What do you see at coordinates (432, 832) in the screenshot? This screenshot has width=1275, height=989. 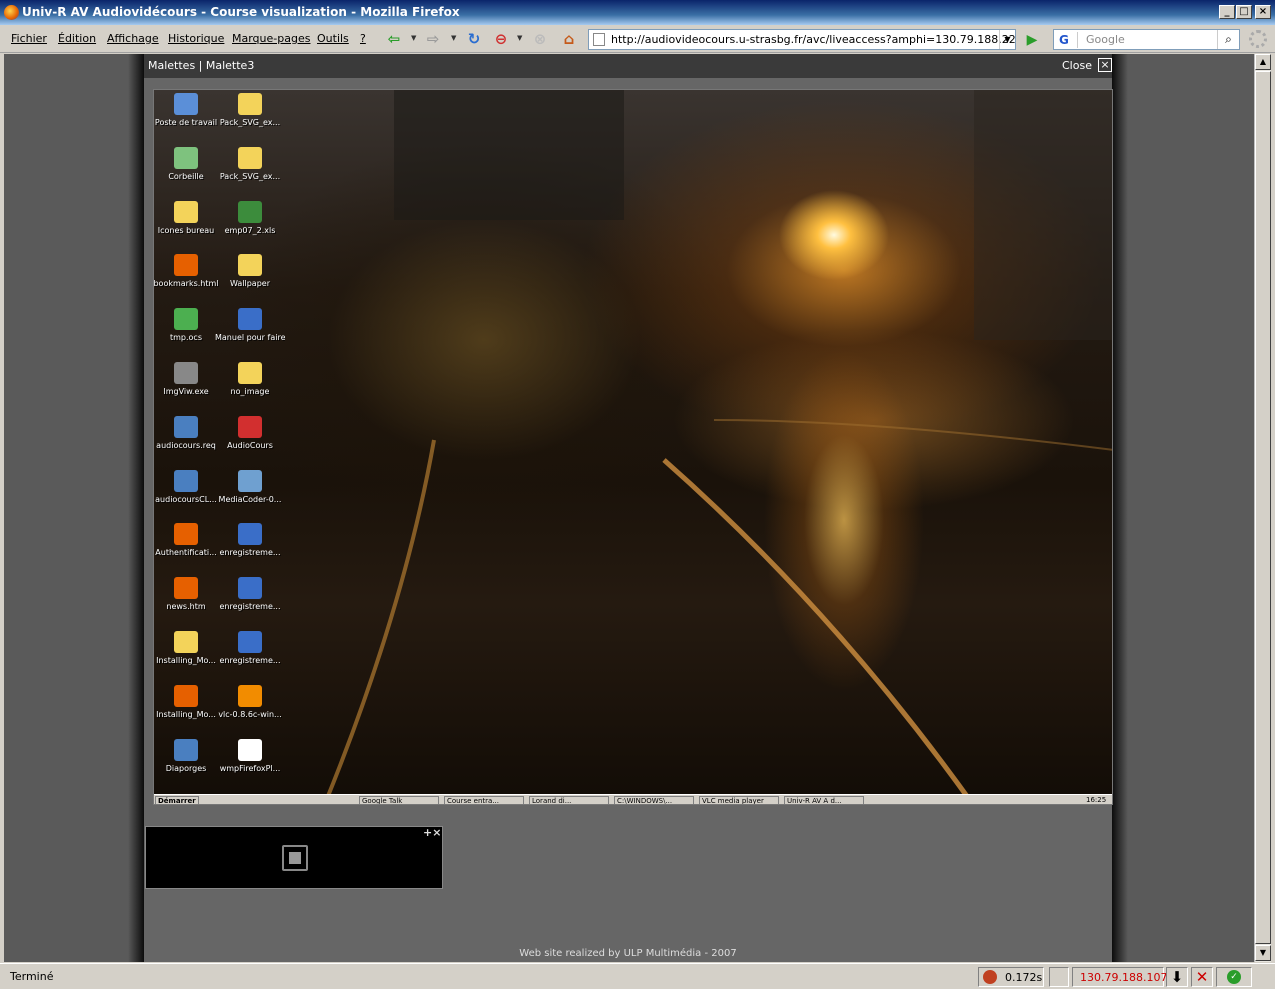 I see `video-resize-close-icon: +×` at bounding box center [432, 832].